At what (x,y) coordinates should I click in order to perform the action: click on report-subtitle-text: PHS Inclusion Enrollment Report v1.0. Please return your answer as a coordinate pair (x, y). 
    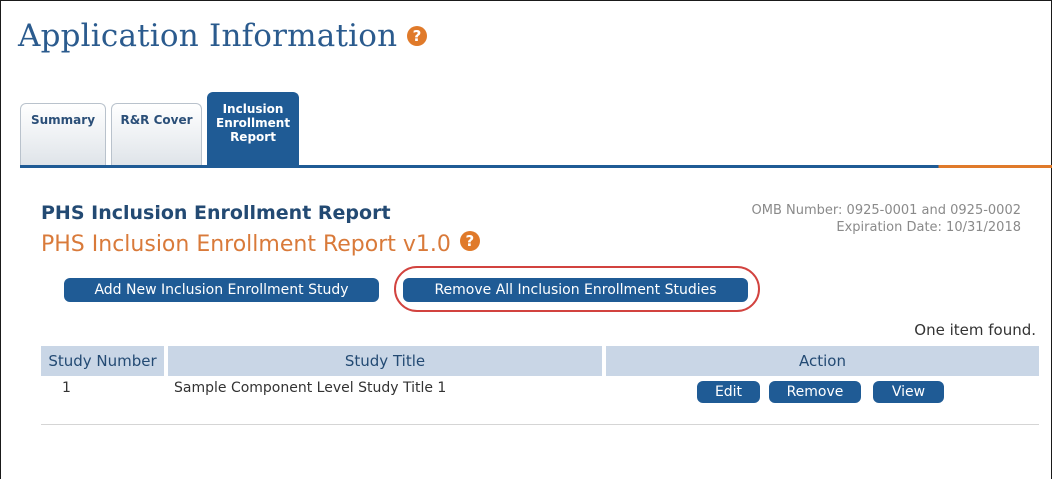
    Looking at the image, I should click on (246, 244).